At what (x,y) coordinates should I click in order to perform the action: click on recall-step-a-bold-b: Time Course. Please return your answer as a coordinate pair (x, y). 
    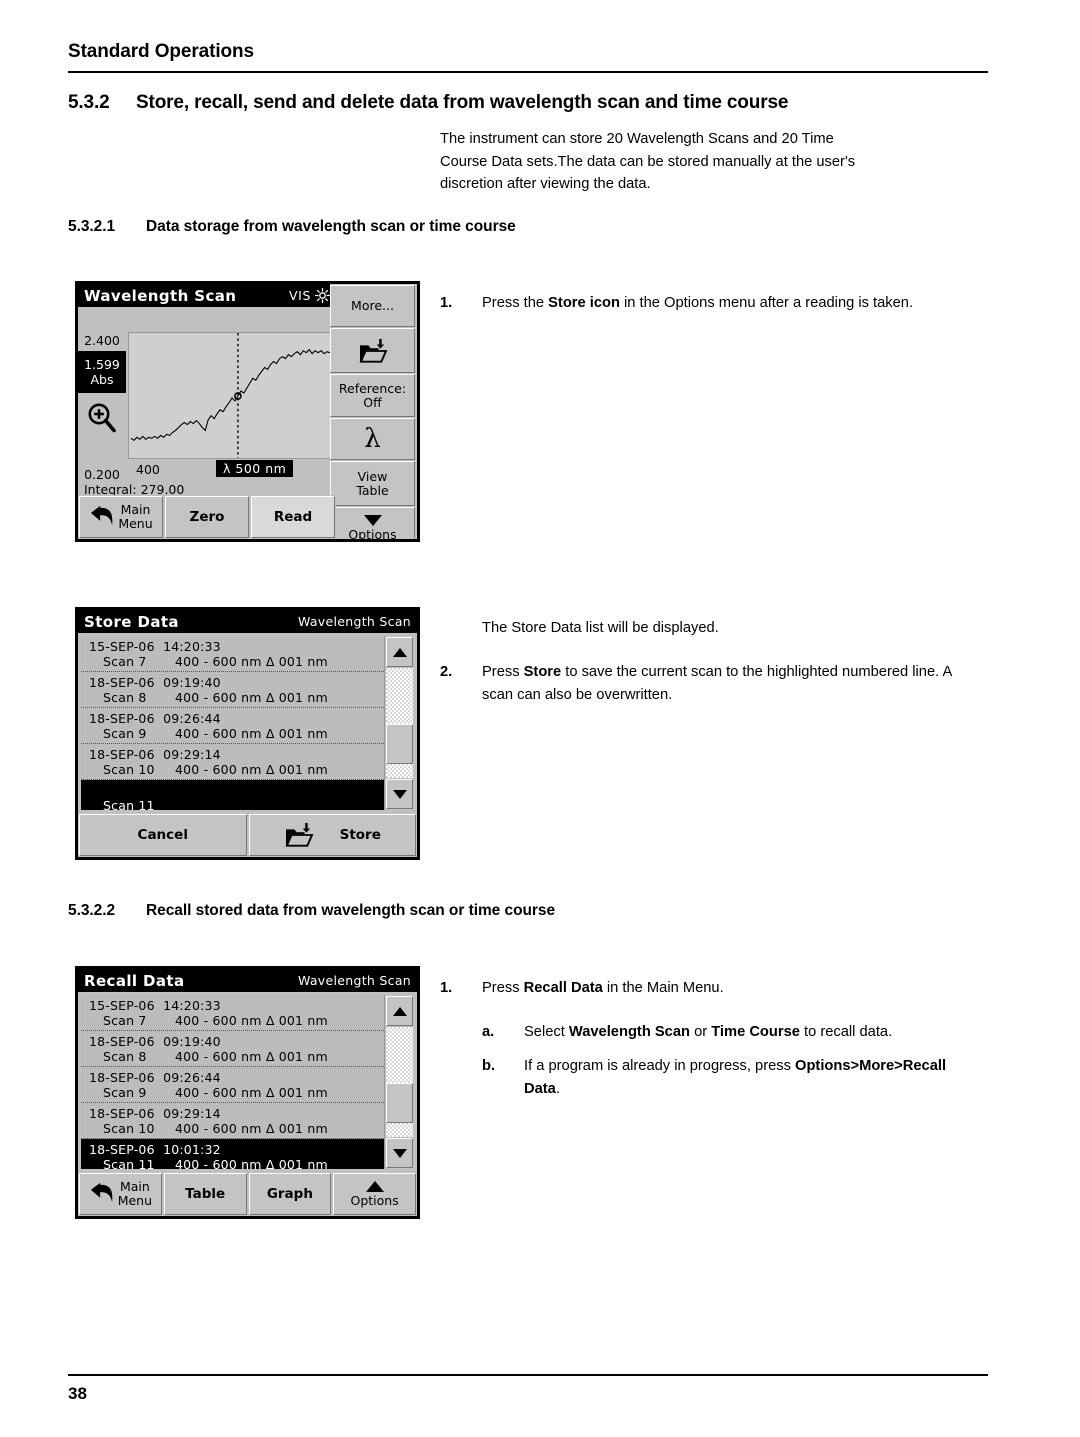
    Looking at the image, I should click on (755, 1032).